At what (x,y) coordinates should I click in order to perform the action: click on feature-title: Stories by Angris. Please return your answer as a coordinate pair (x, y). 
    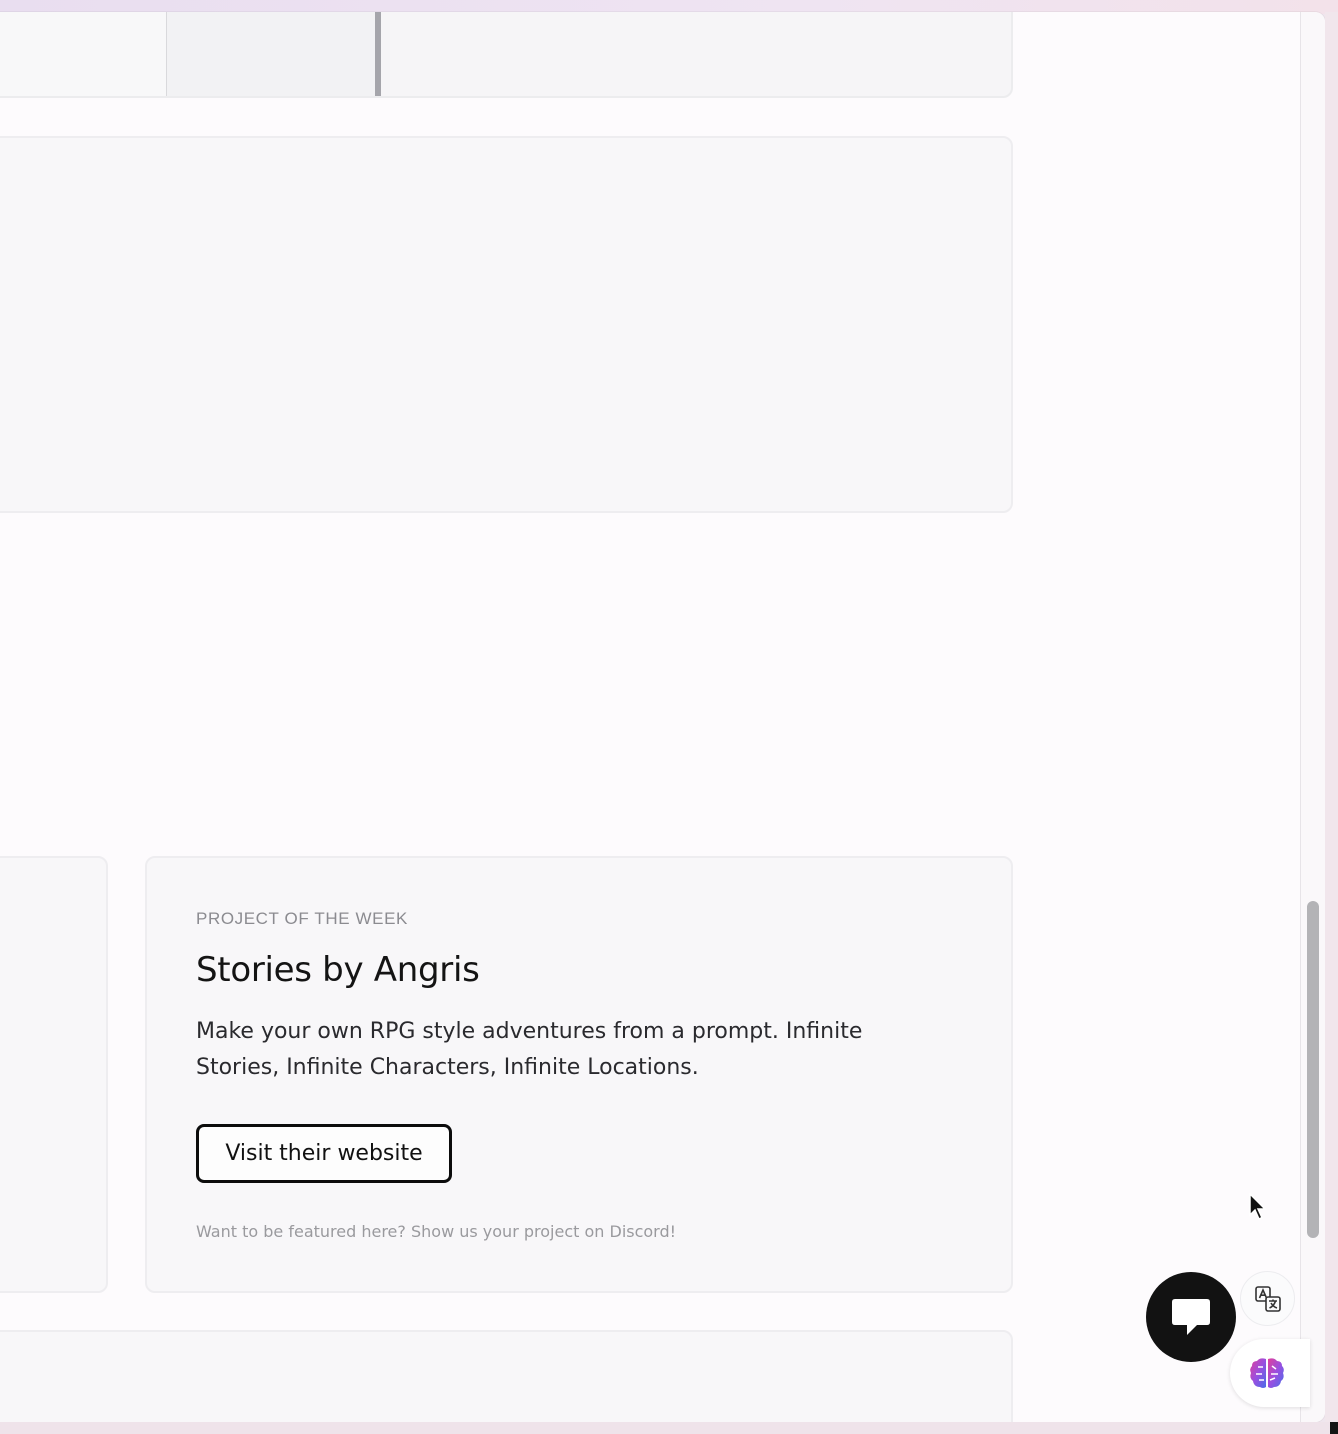
    Looking at the image, I should click on (338, 970).